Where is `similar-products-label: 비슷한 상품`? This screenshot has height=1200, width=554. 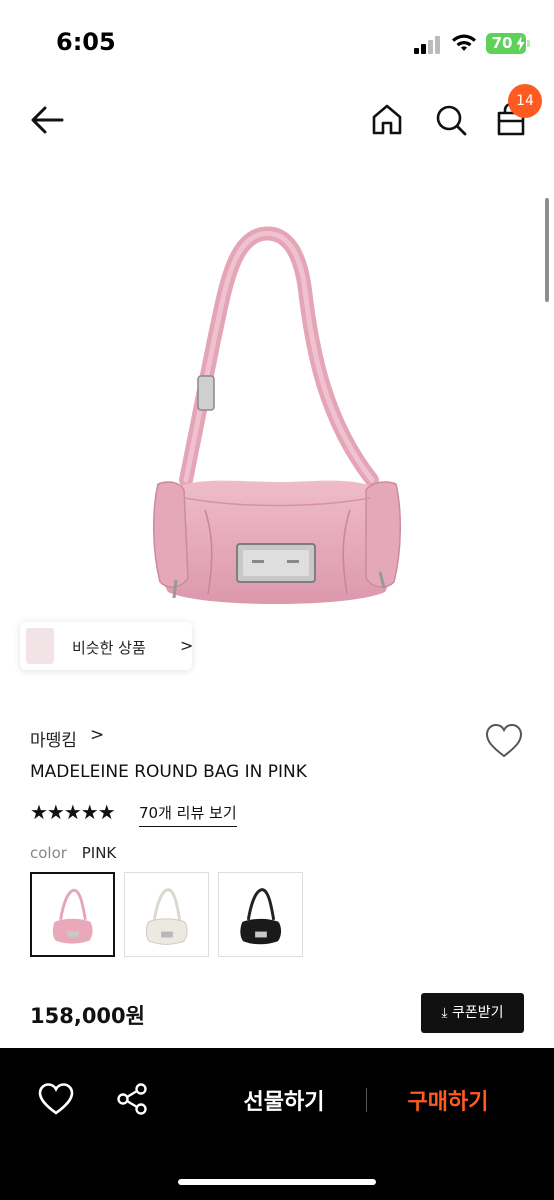
similar-products-label: 비슷한 상품 is located at coordinates (109, 648).